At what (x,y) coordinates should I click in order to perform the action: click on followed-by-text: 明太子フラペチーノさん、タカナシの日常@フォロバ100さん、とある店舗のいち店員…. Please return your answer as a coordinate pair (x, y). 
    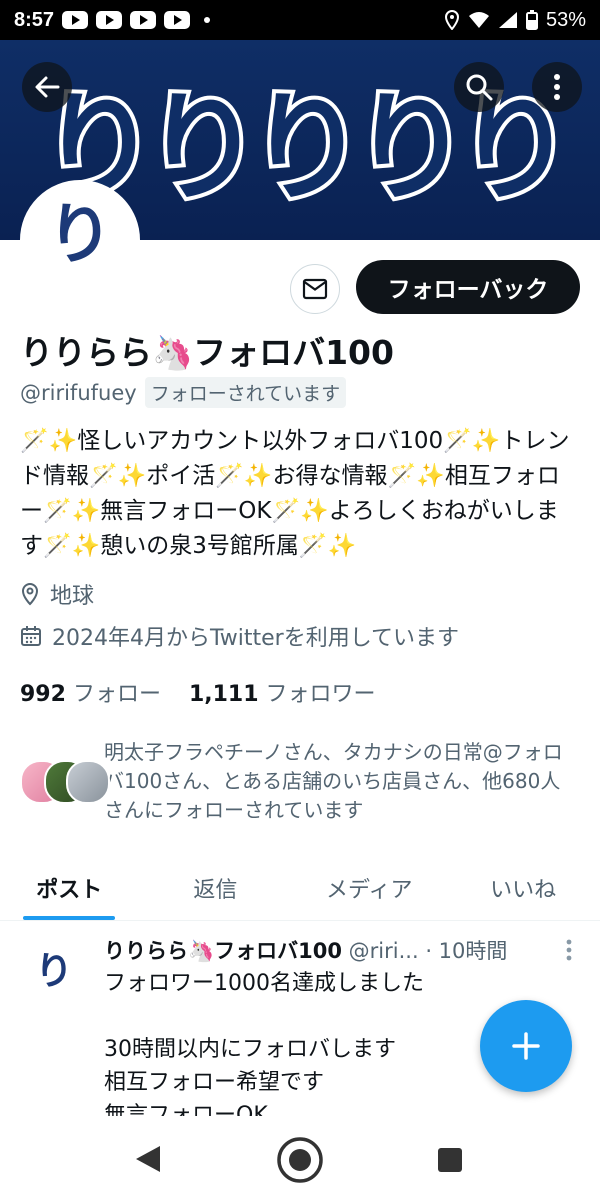
    Looking at the image, I should click on (333, 781).